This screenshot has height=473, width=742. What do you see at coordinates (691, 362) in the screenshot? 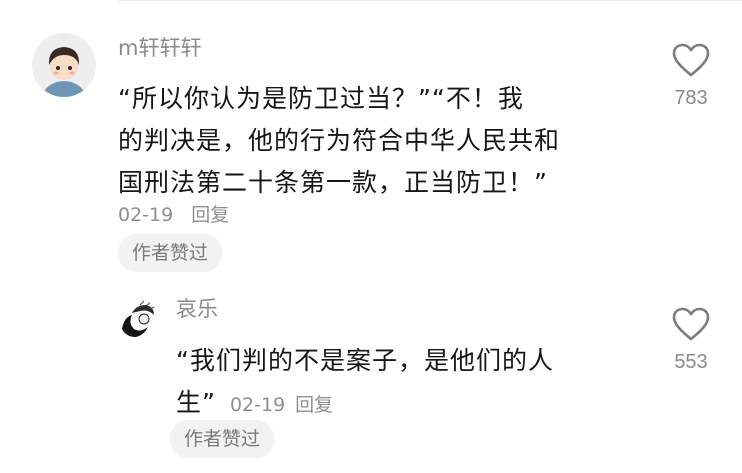
I see `like-count: 553` at bounding box center [691, 362].